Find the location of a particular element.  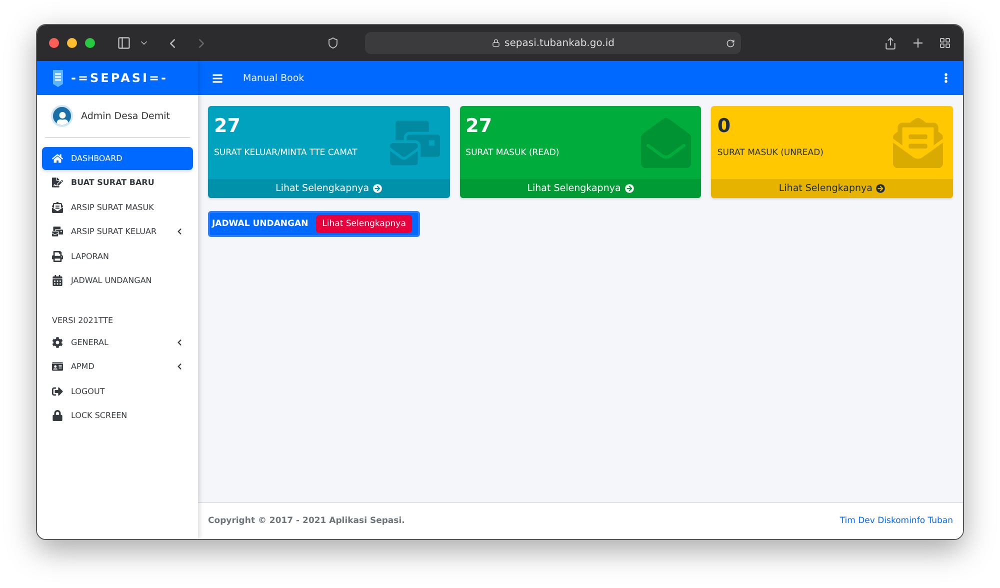

tabs-overview-icon is located at coordinates (945, 43).